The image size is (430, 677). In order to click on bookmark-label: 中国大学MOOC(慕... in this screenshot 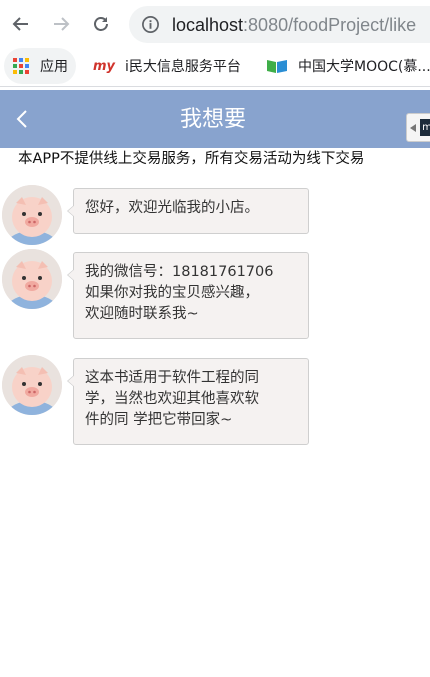, I will do `click(364, 67)`.